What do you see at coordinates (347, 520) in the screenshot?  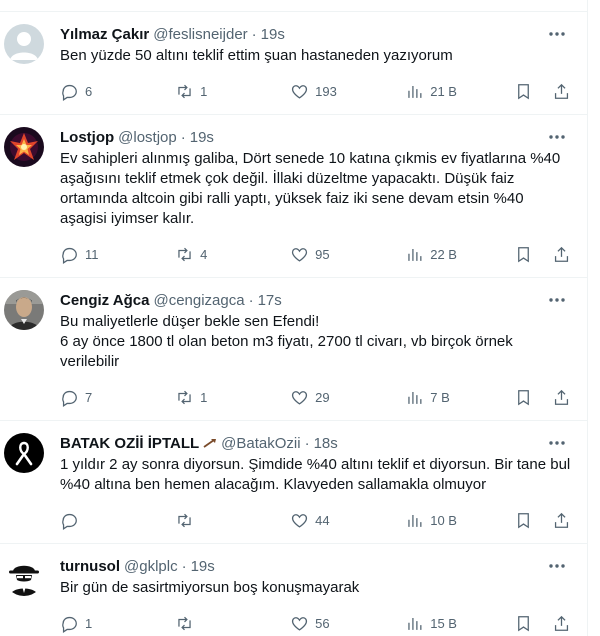 I see `like-button: 44` at bounding box center [347, 520].